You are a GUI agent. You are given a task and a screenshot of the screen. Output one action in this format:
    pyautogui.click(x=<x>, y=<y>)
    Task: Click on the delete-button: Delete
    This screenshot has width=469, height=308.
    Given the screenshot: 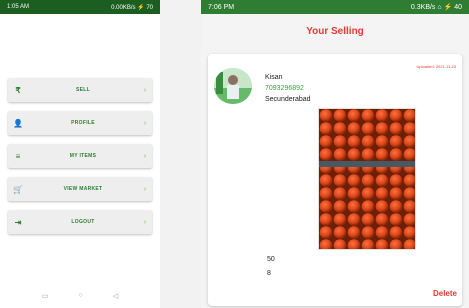 What is the action you would take?
    pyautogui.click(x=445, y=293)
    